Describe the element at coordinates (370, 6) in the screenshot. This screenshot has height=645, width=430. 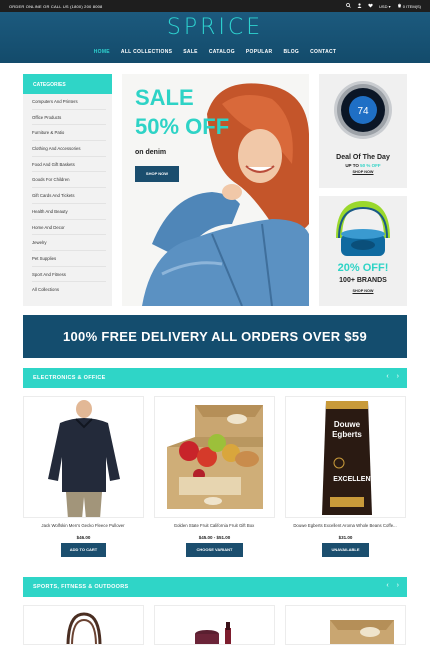
I see `heart-icon` at that location.